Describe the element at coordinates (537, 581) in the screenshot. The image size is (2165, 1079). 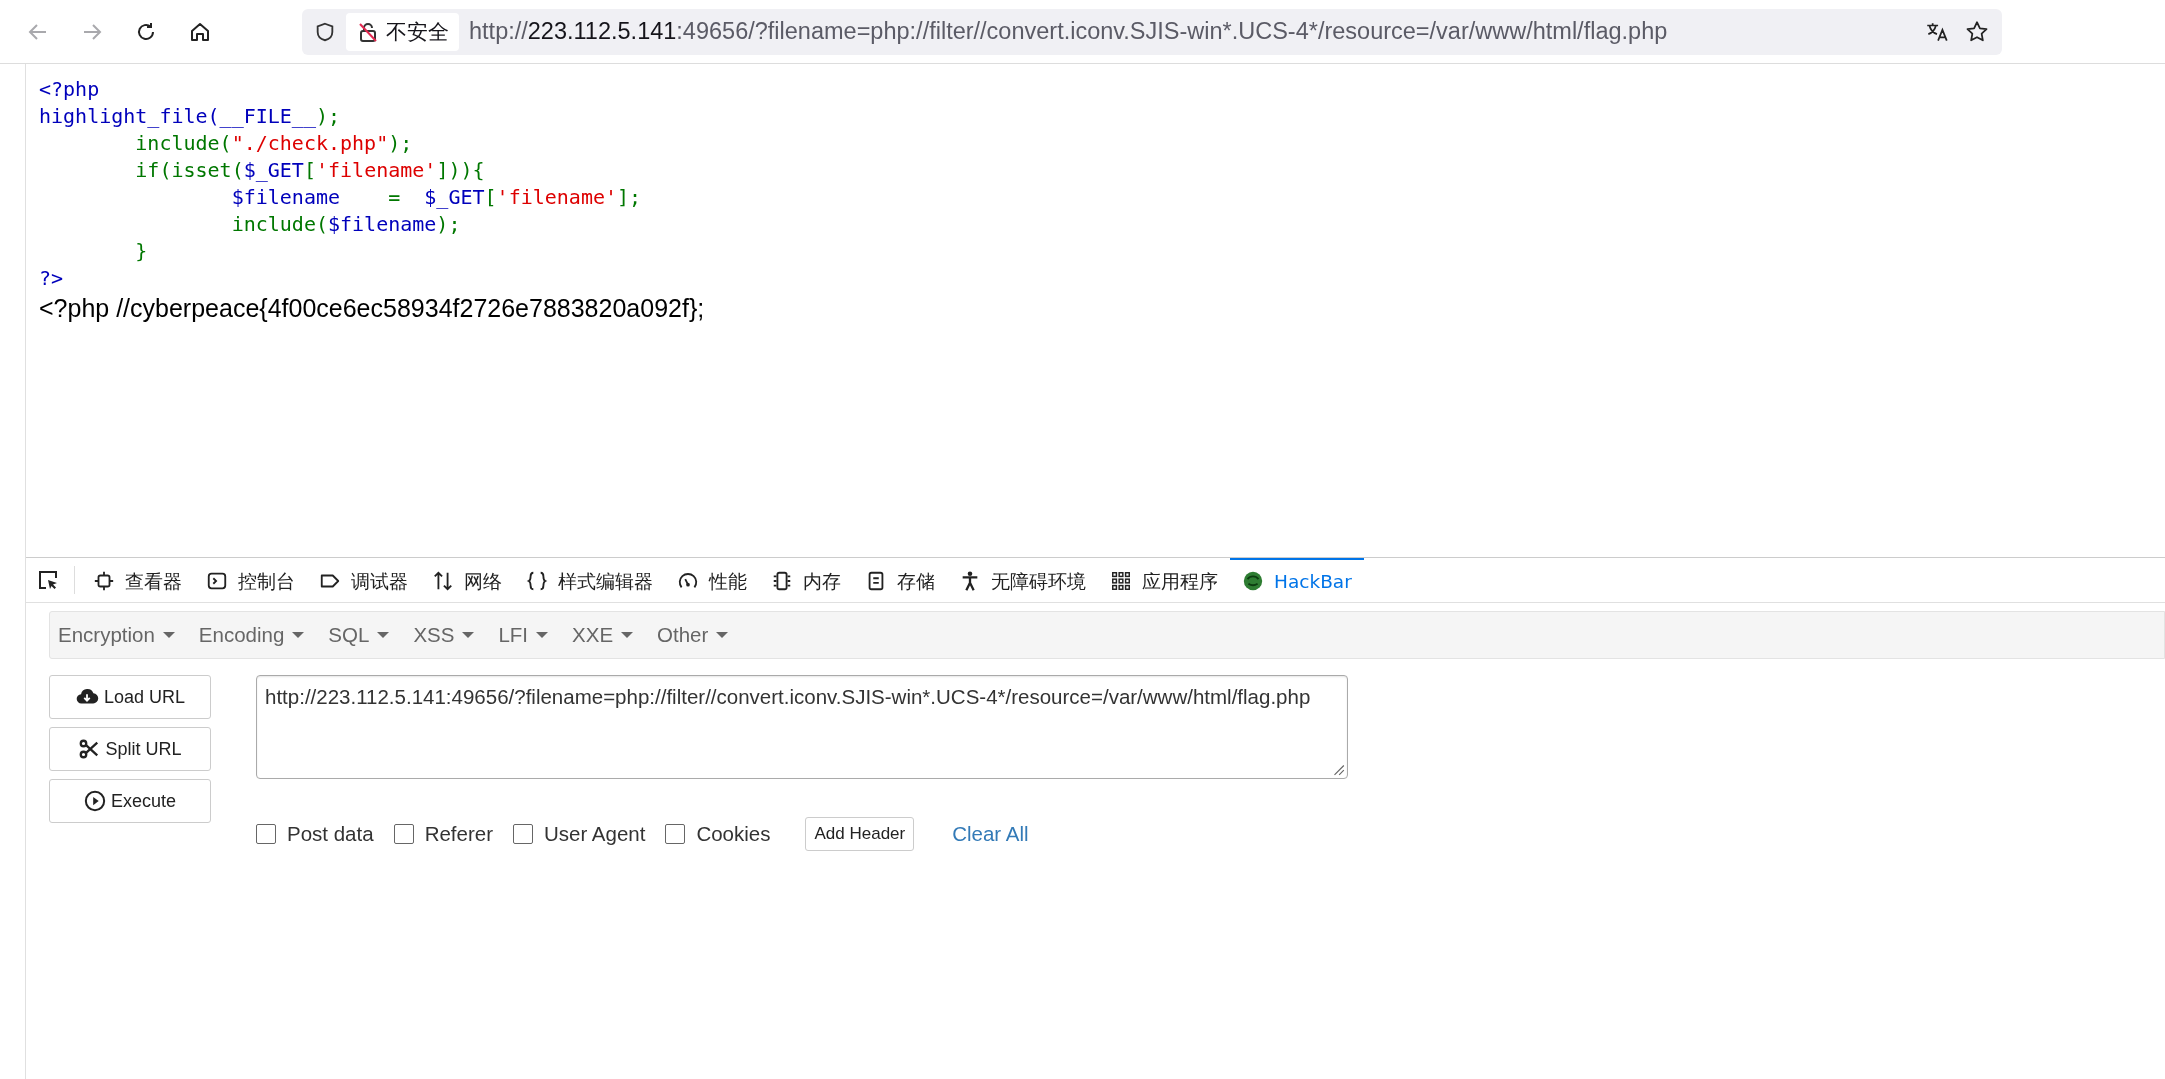
I see `braces-icon` at that location.